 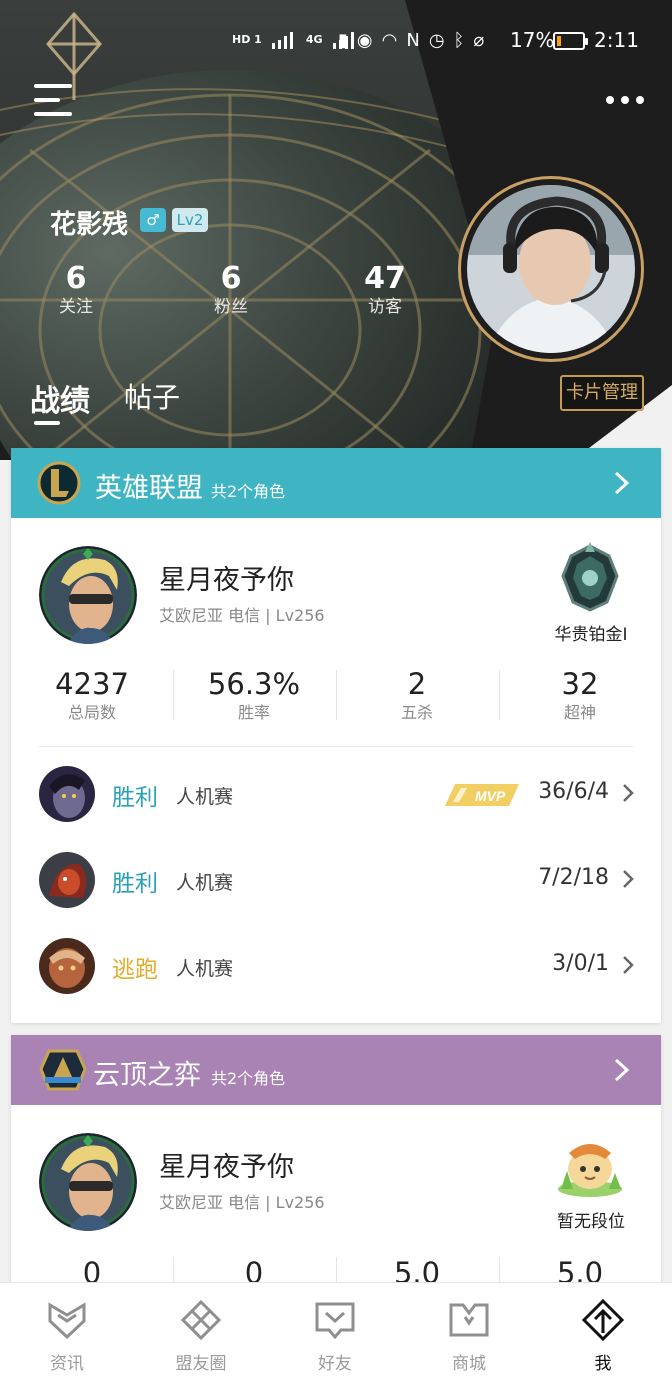 What do you see at coordinates (76, 307) in the screenshot?
I see `stat-label: 关注` at bounding box center [76, 307].